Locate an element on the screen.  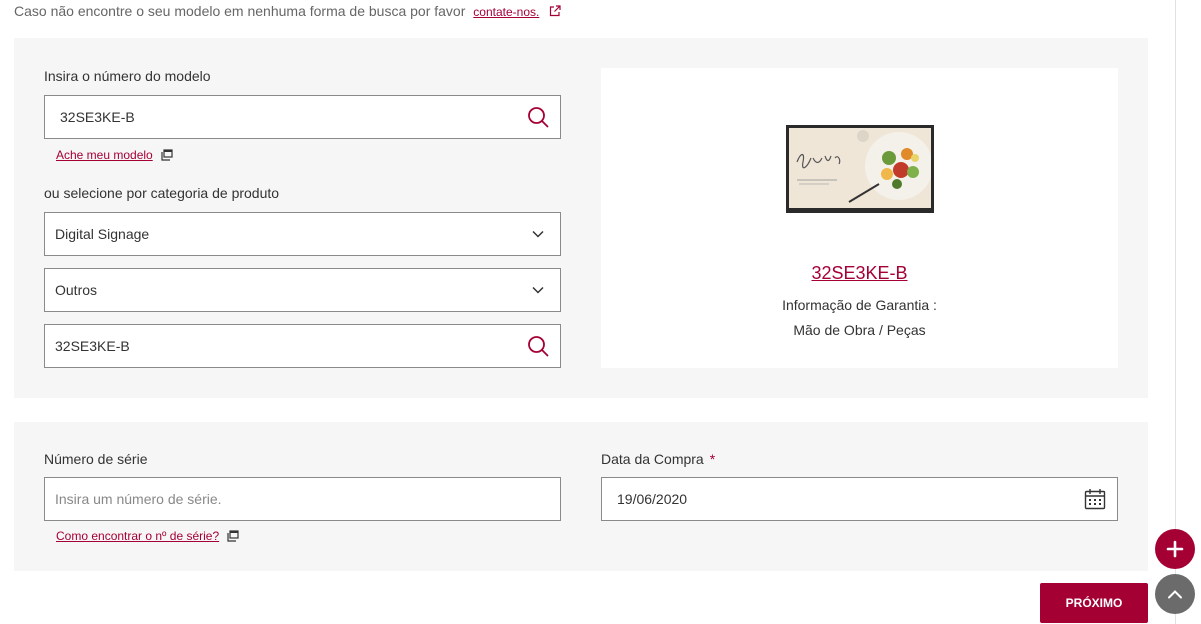
category-select: Digital Signage is located at coordinates (302, 234).